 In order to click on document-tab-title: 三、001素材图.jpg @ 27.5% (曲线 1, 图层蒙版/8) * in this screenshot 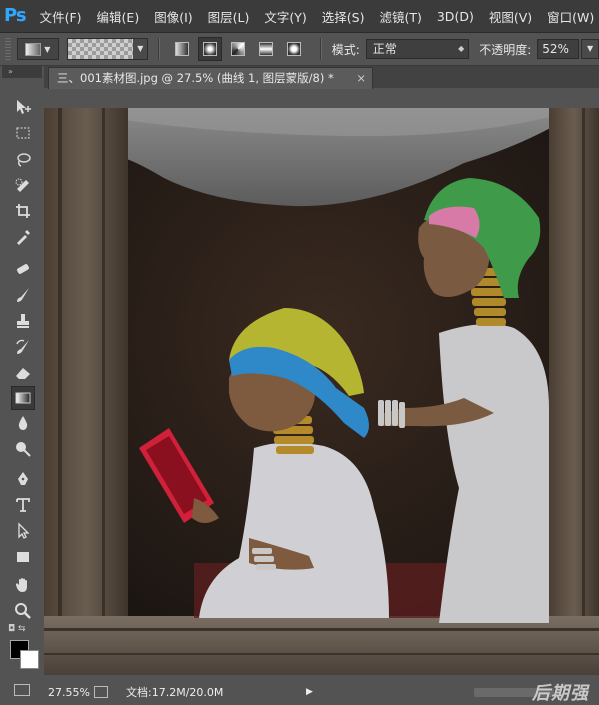, I will do `click(195, 78)`.